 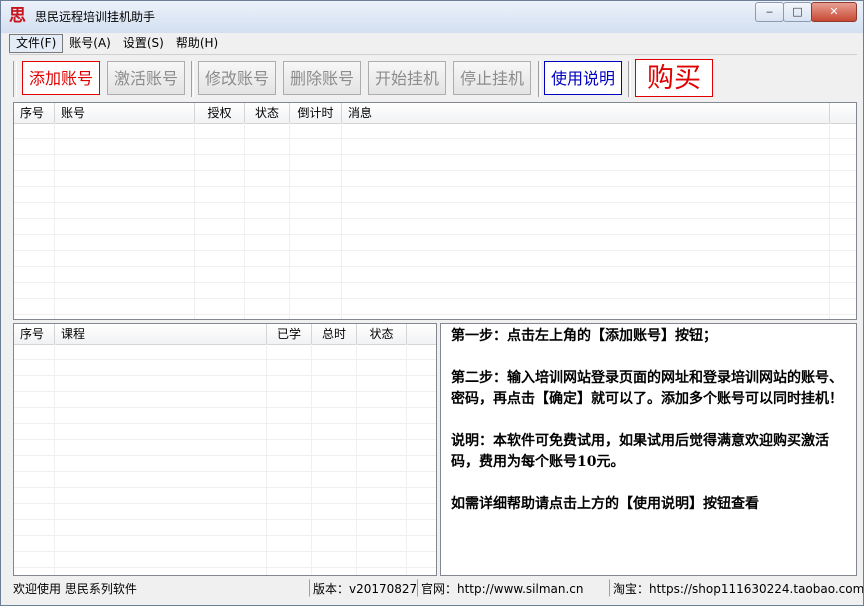 I want to click on buy-button: 购买, so click(x=674, y=78).